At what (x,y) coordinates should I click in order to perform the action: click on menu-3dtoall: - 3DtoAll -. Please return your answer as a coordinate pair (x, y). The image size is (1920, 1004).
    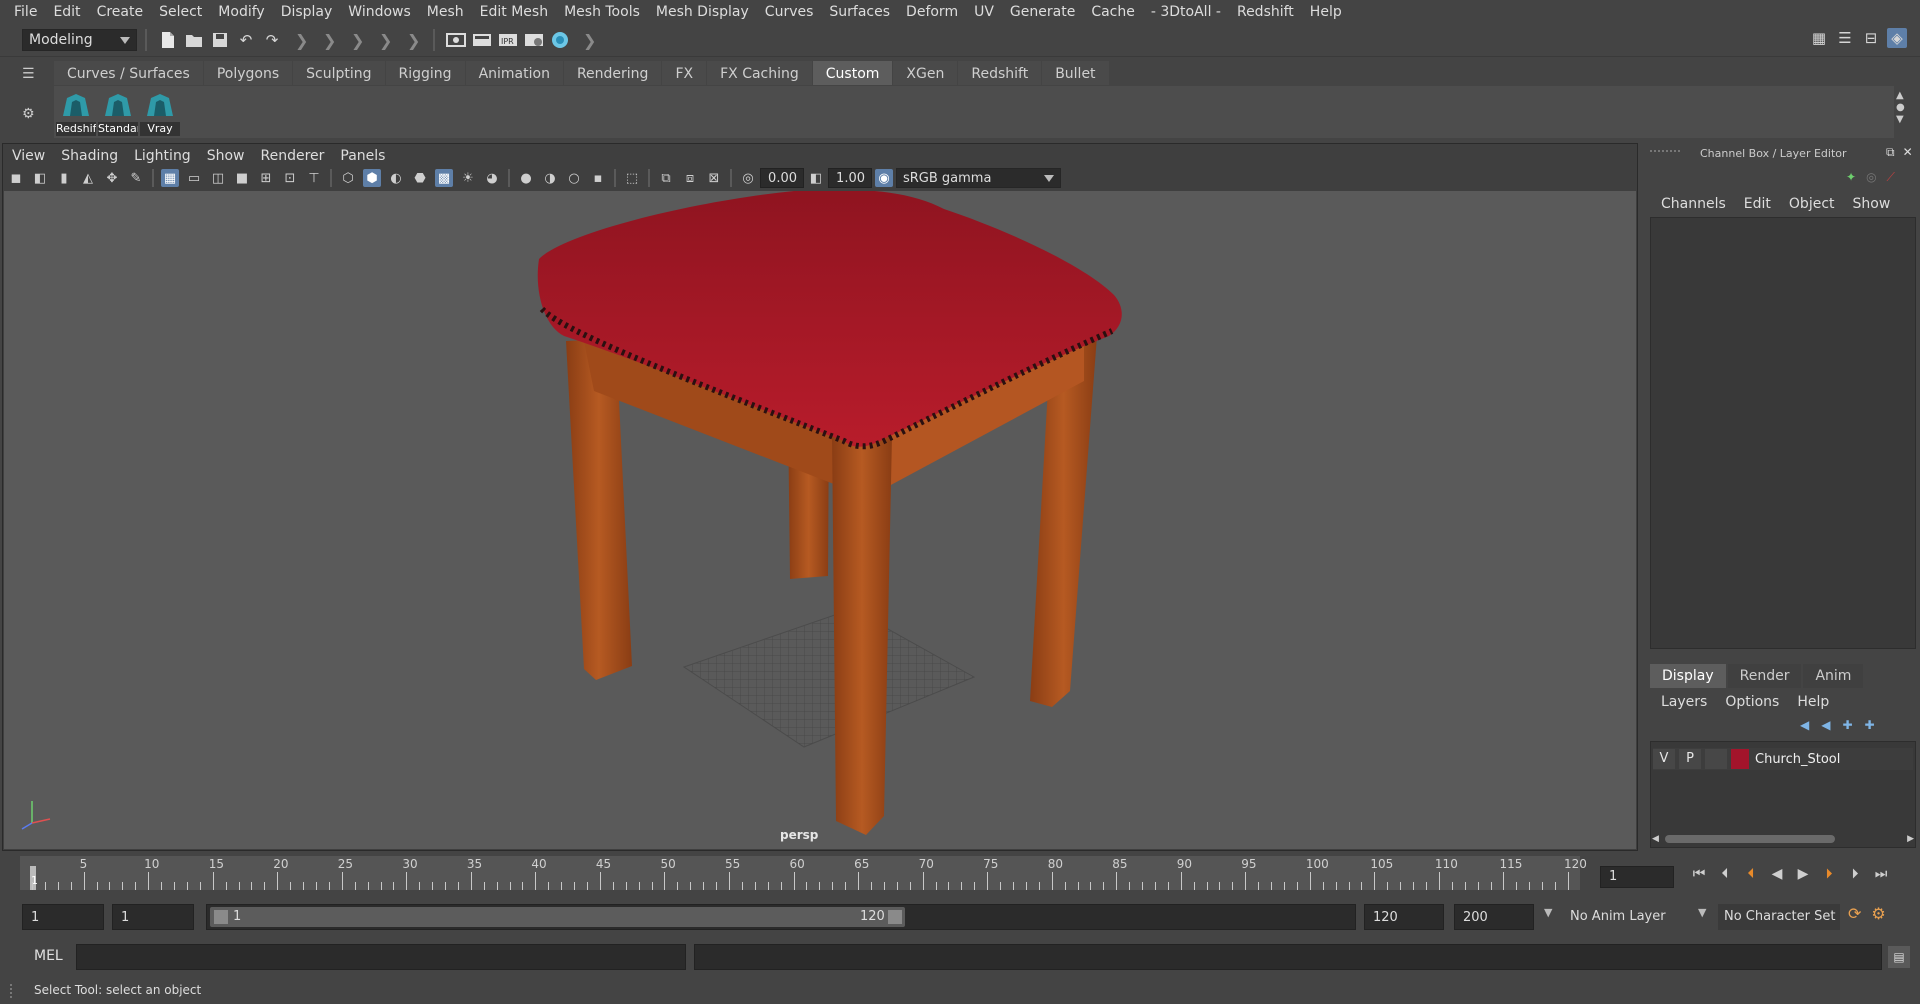
    Looking at the image, I should click on (1186, 12).